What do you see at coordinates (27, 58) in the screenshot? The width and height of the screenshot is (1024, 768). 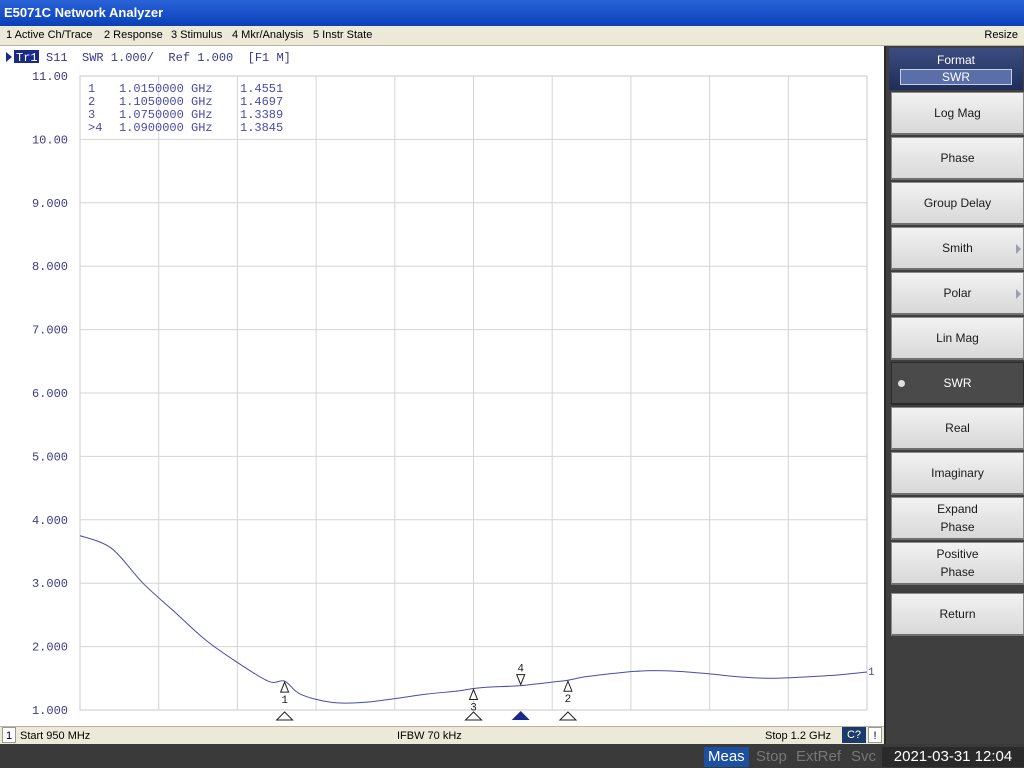 I see `trace-tag: Tr1` at bounding box center [27, 58].